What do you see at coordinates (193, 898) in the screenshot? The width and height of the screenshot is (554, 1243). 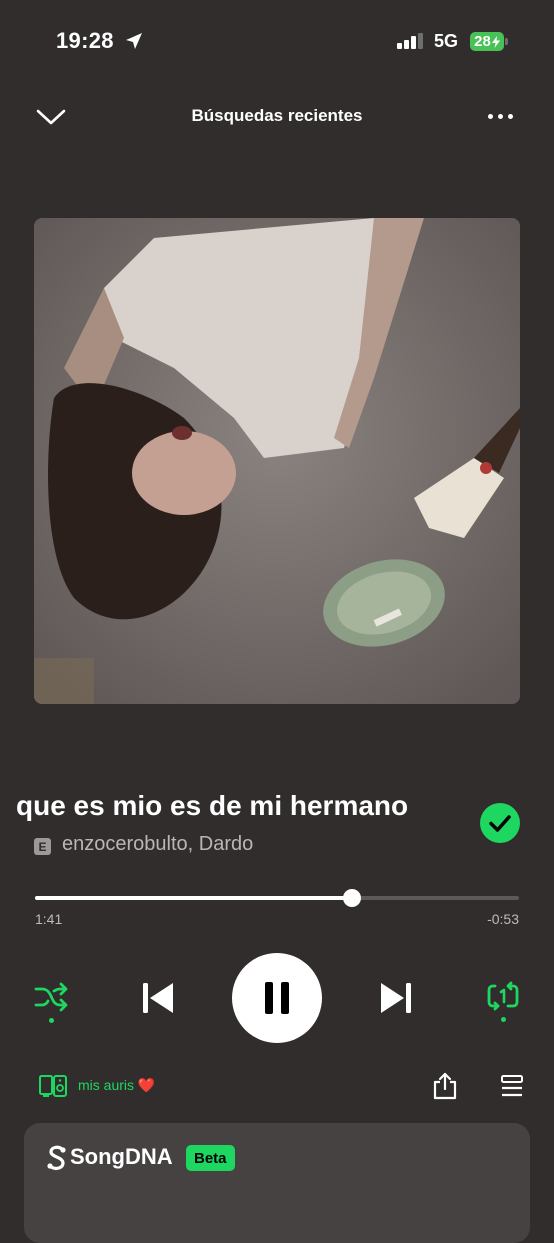 I see `progress-fill` at bounding box center [193, 898].